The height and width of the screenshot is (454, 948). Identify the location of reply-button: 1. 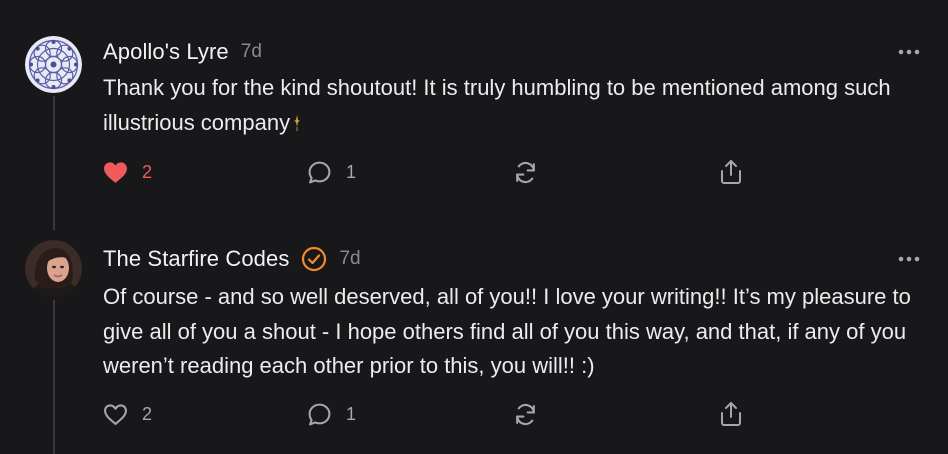
(331, 414).